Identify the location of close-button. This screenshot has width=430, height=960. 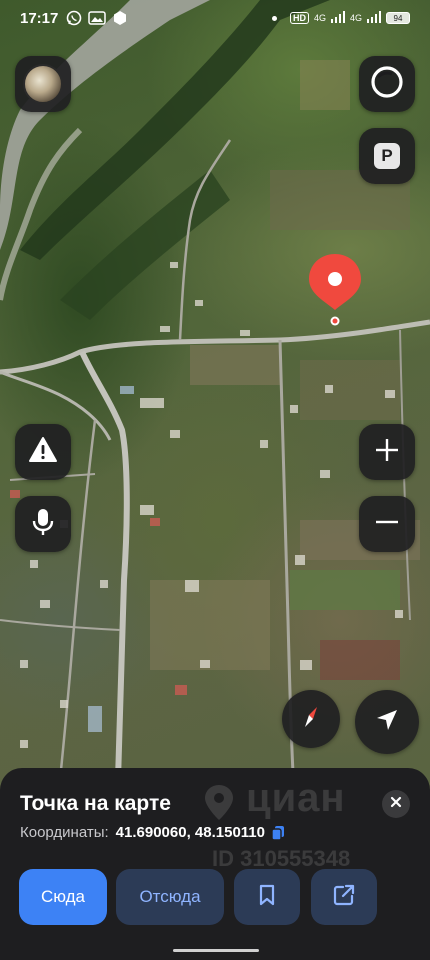
(396, 804).